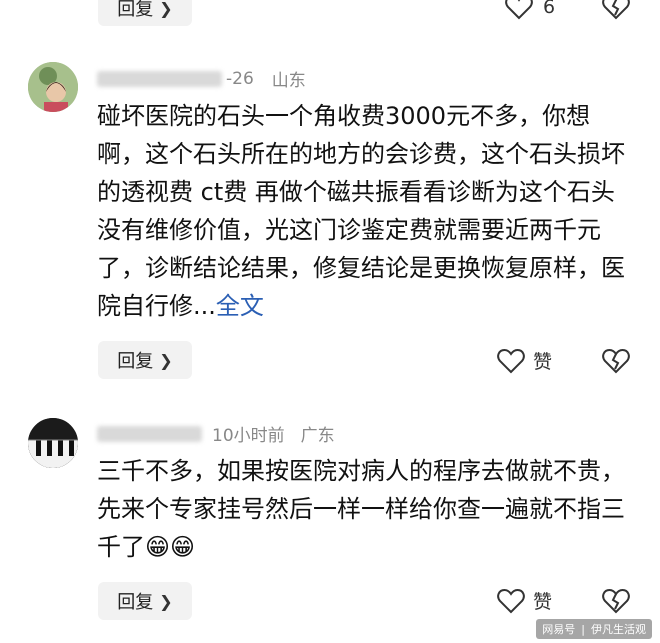 The height and width of the screenshot is (643, 660). I want to click on expand-full-text-link: 全文, so click(240, 306).